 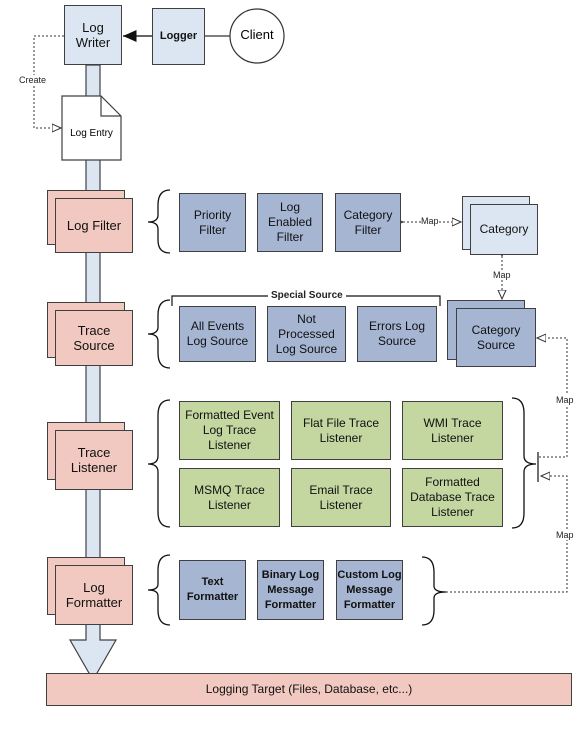 I want to click on log-formatter-stage: Log Formatter, so click(x=94, y=595).